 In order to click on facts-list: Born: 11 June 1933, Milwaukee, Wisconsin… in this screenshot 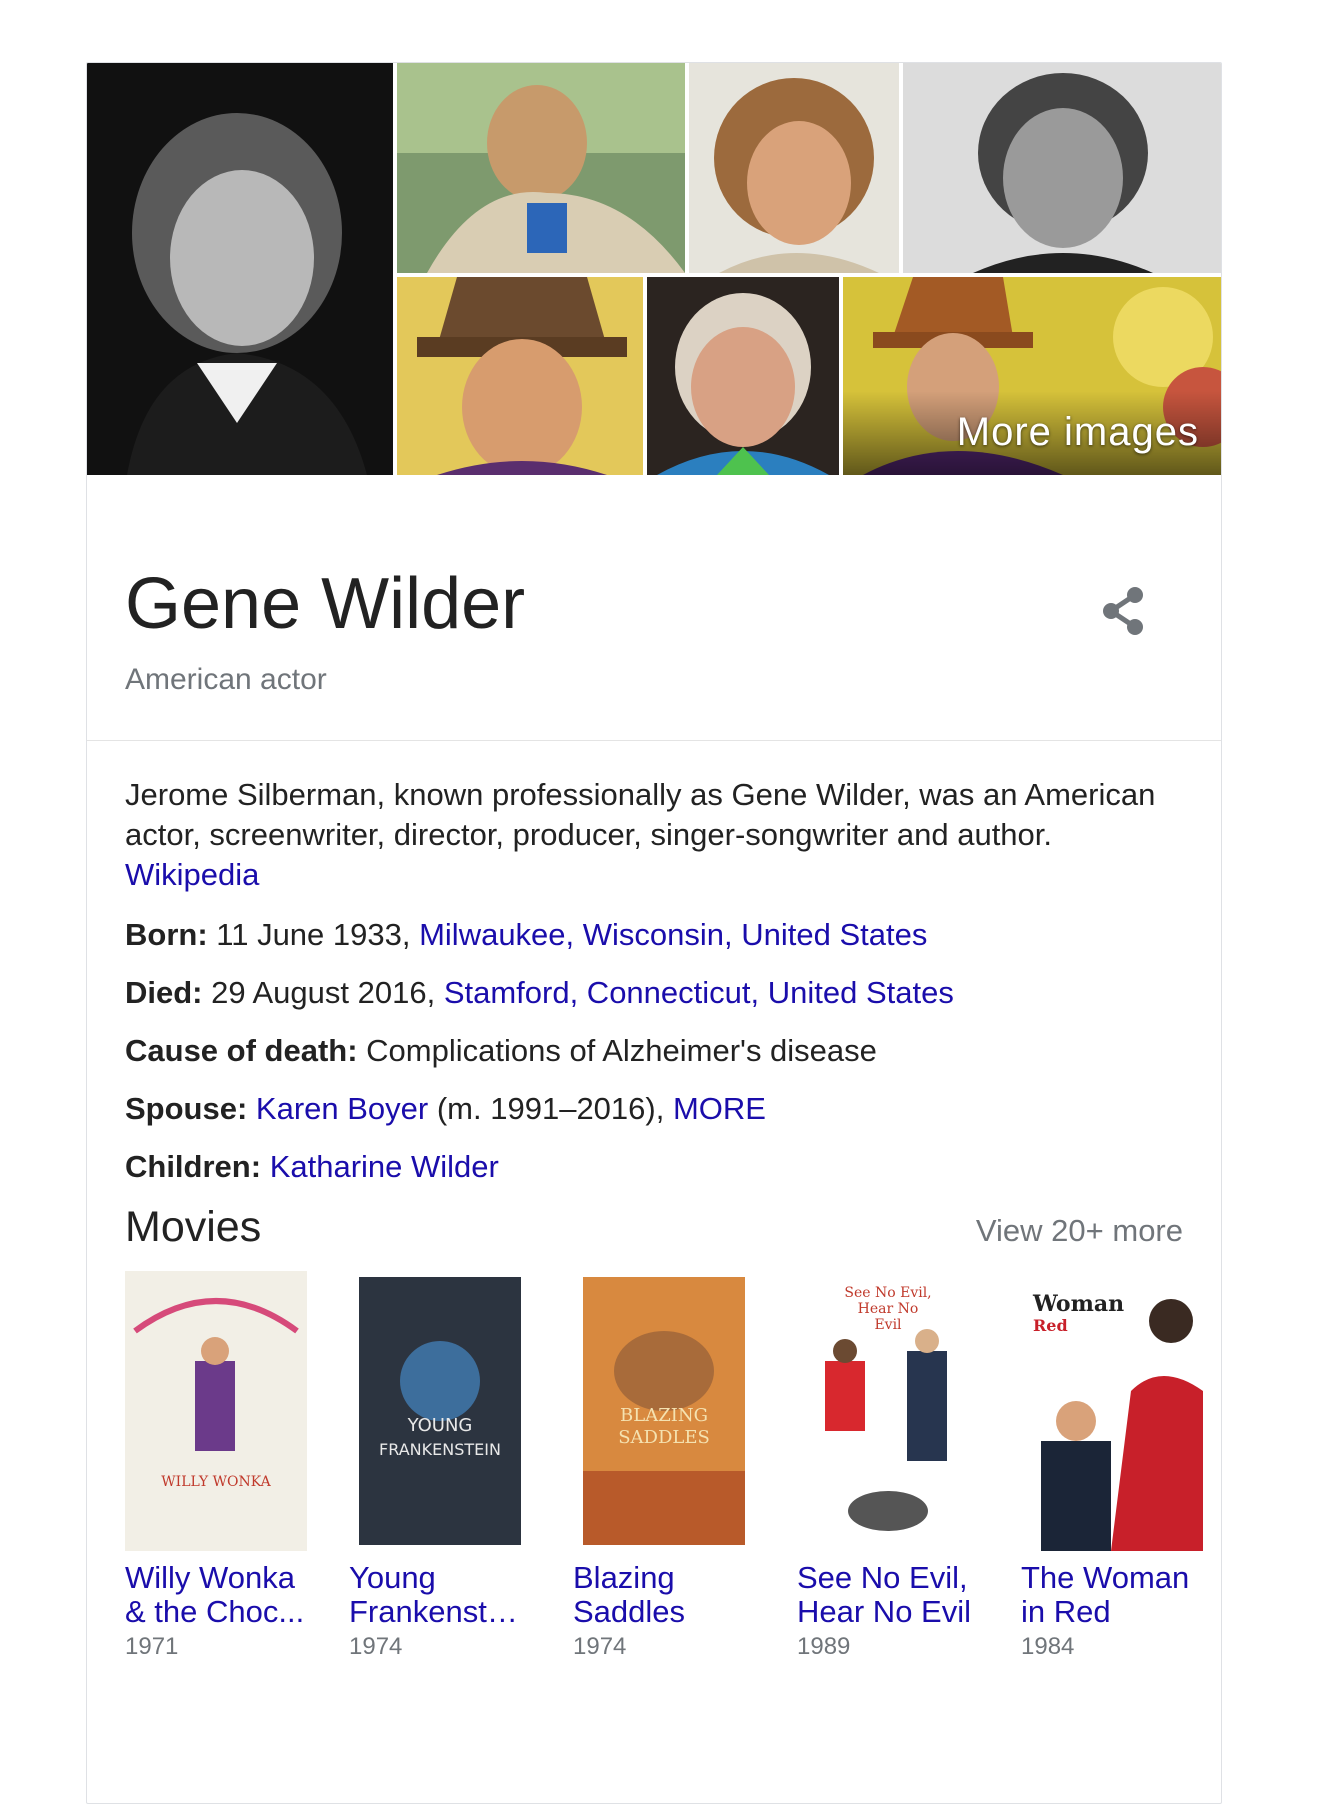, I will do `click(655, 1060)`.